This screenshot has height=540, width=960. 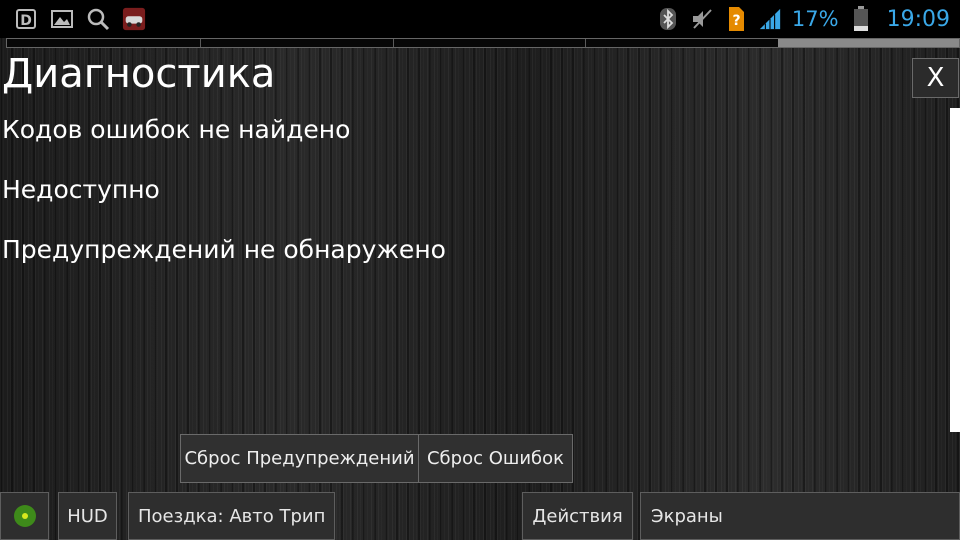 What do you see at coordinates (80, 19) in the screenshot?
I see `notification-icons: D` at bounding box center [80, 19].